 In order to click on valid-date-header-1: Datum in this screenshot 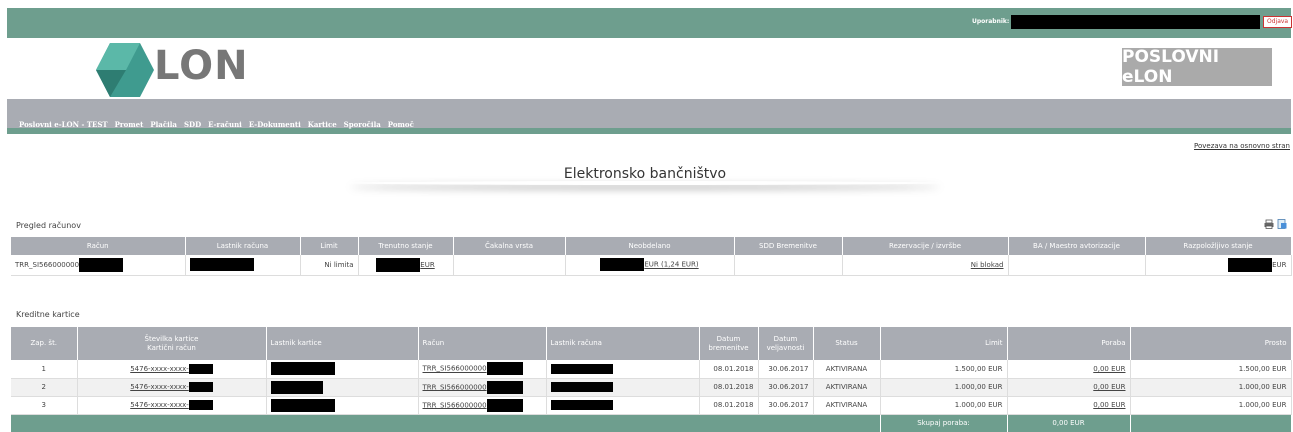, I will do `click(785, 338)`.